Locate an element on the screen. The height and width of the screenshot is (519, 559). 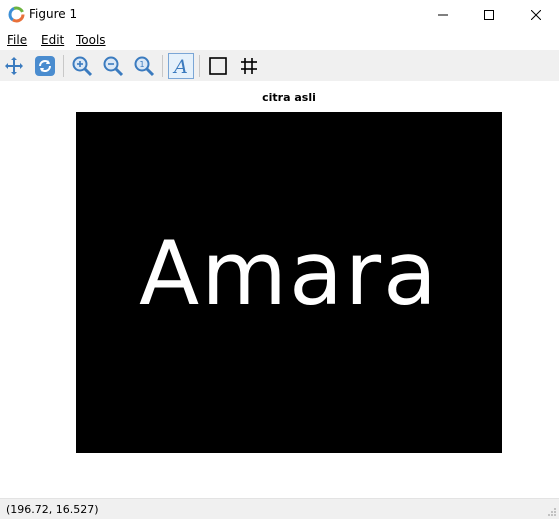
menu-file-label: File is located at coordinates (17, 40).